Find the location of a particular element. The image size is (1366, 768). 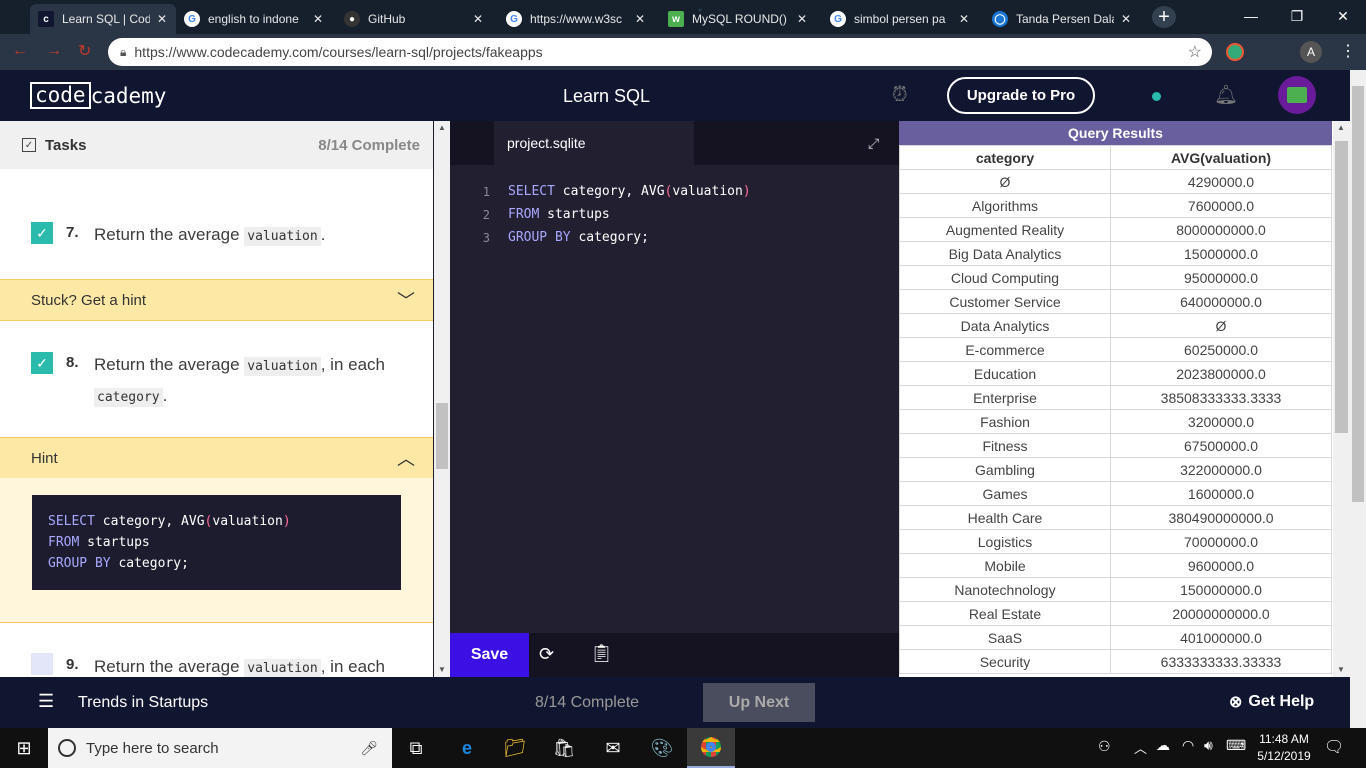

taskbar-search: Type here to search 🎤︎ is located at coordinates (220, 748).